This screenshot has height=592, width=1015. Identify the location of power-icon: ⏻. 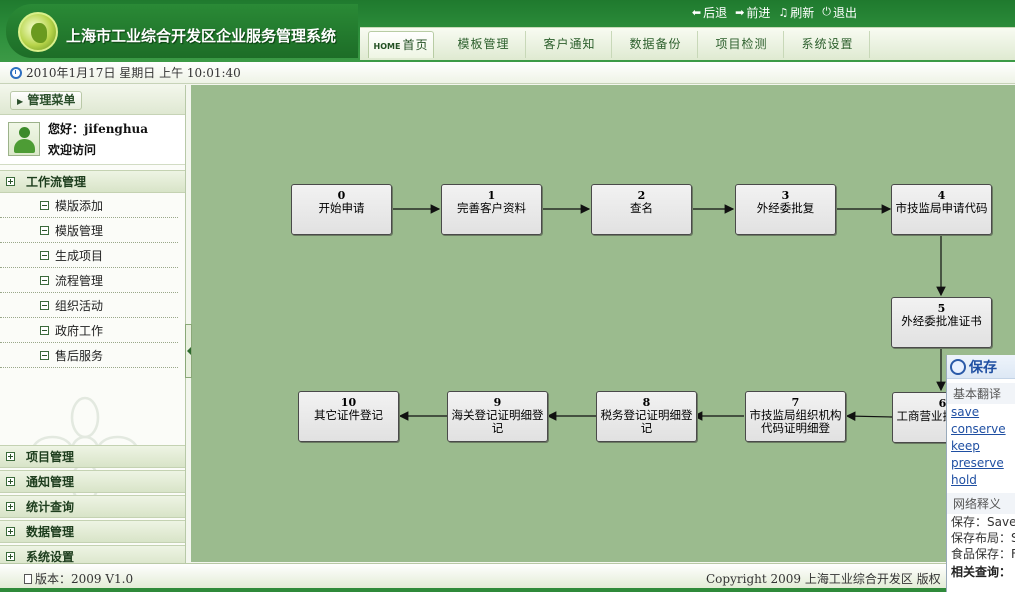
(826, 11).